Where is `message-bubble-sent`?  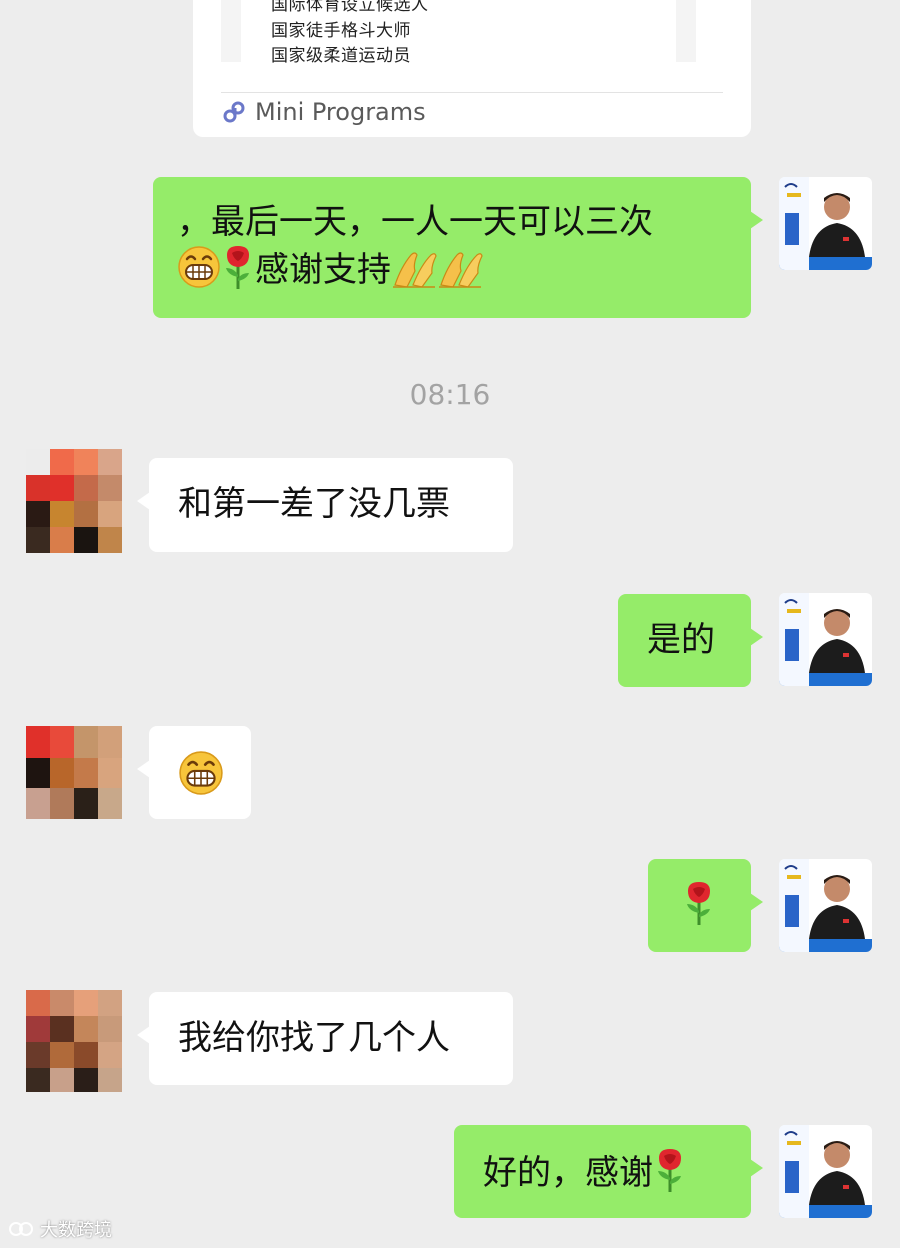 message-bubble-sent is located at coordinates (705, 905).